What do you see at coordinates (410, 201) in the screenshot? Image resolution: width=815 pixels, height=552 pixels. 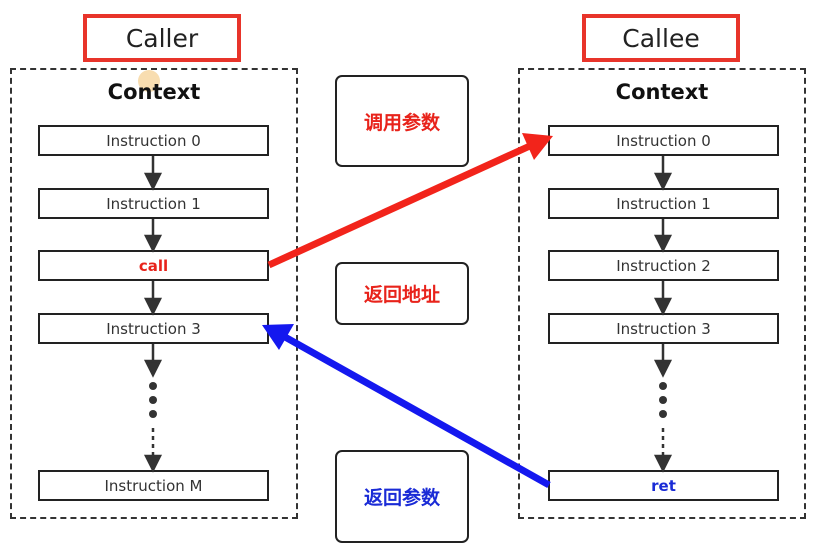 I see `call-arrow` at bounding box center [410, 201].